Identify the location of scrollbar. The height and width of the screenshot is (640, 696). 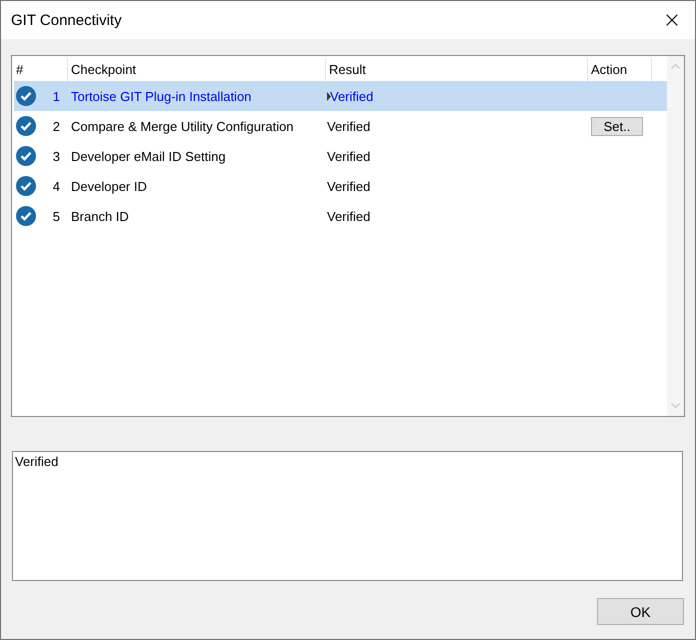
(675, 236).